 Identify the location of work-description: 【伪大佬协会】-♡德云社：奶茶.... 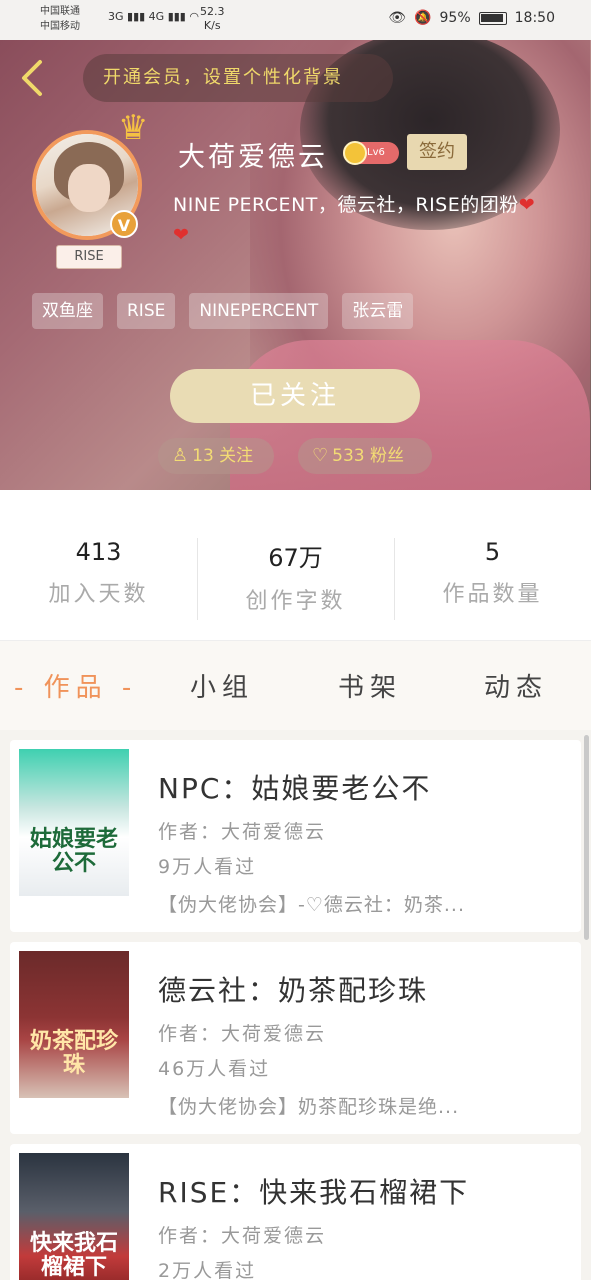
(312, 905).